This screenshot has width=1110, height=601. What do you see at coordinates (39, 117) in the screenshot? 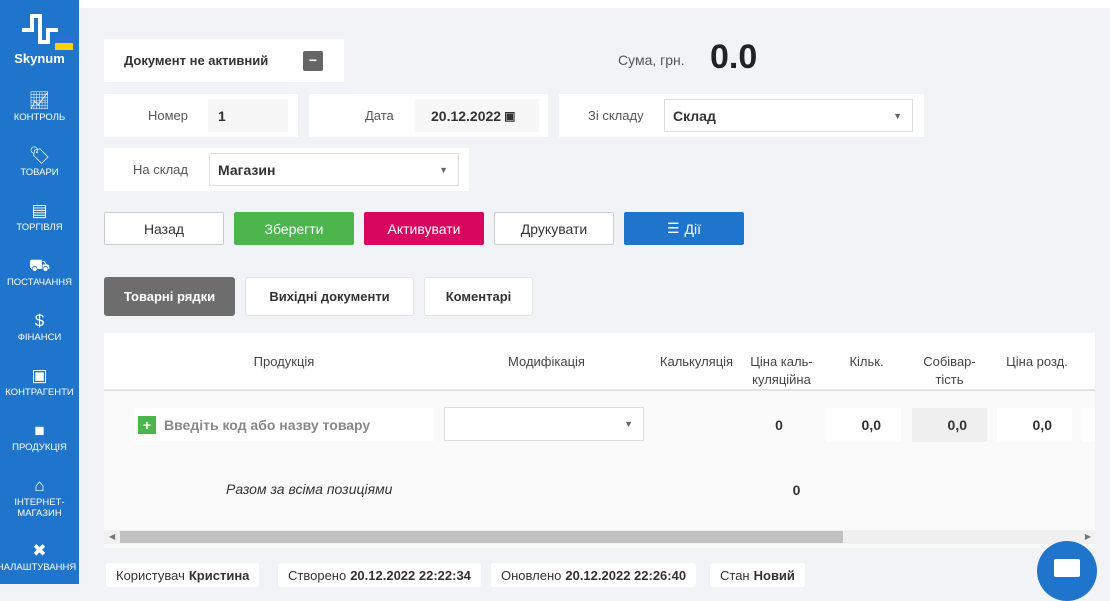
I see `label: КОНТРОЛЬ` at bounding box center [39, 117].